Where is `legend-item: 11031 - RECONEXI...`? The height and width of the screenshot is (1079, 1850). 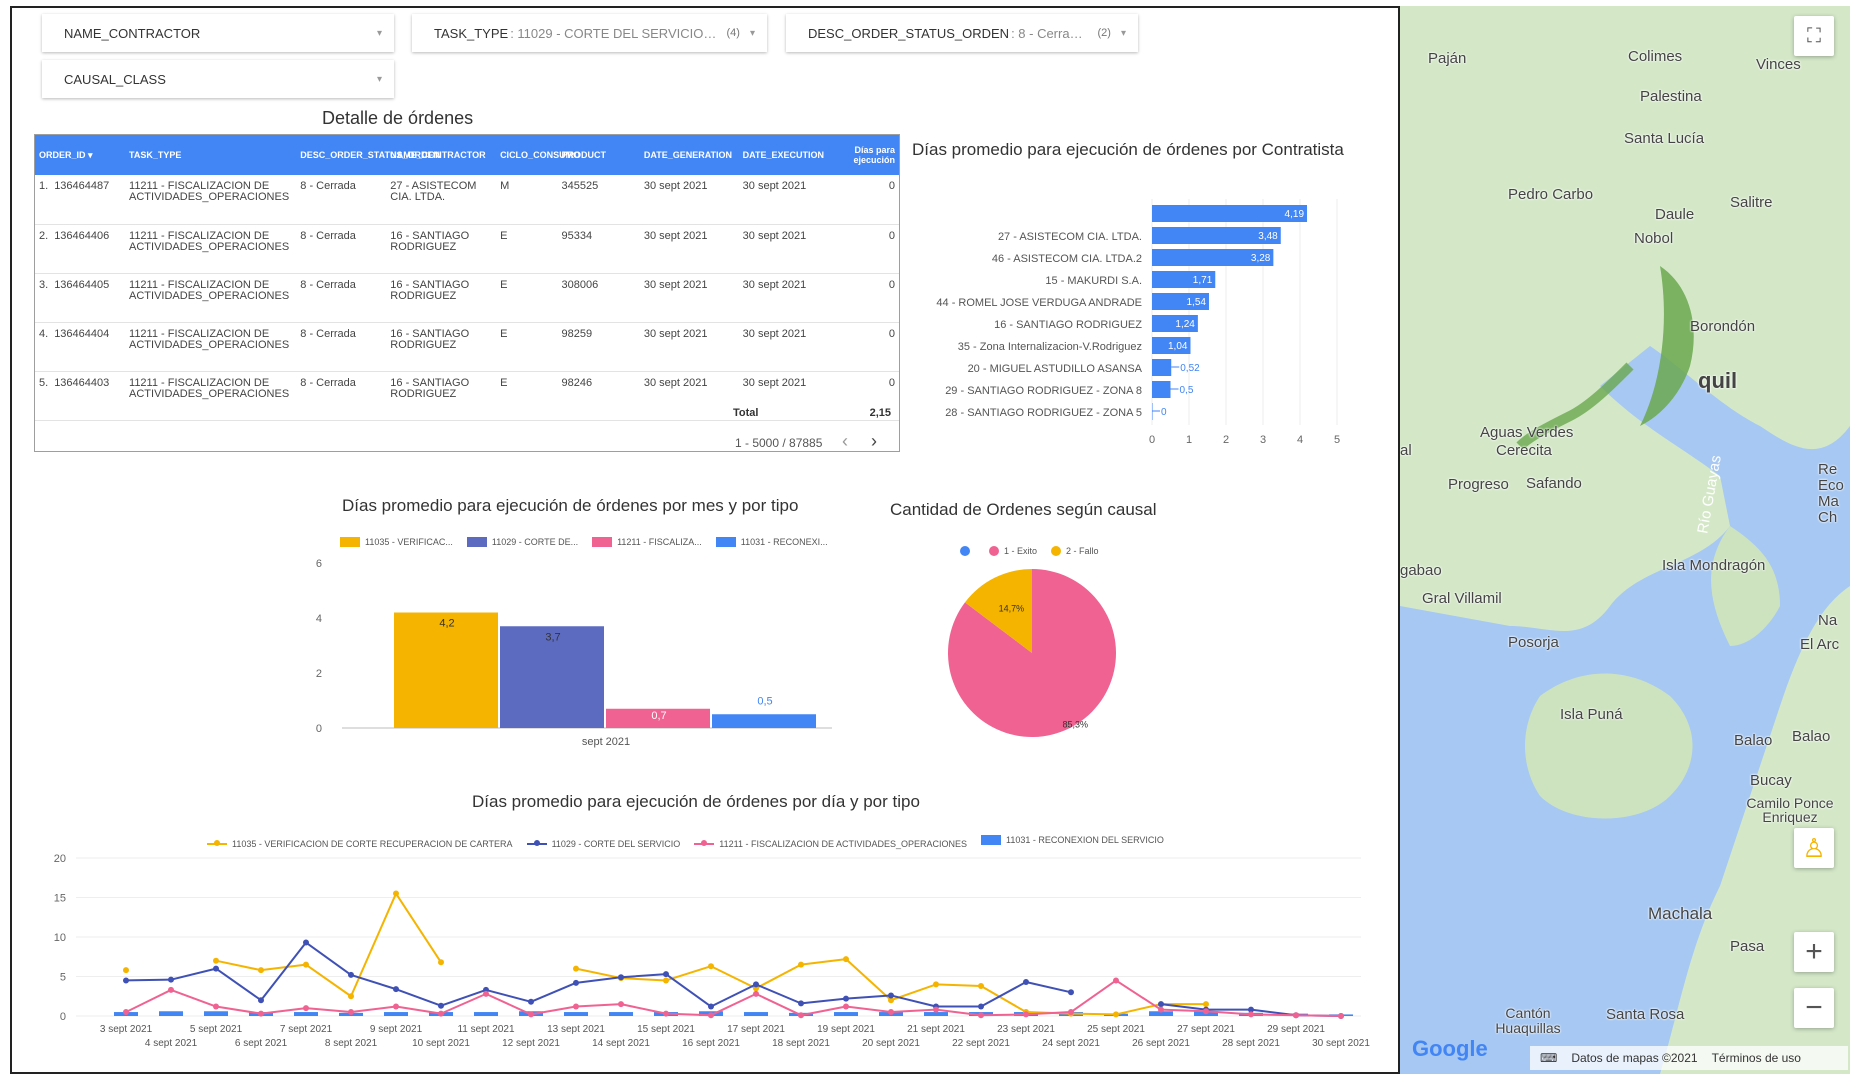
legend-item: 11031 - RECONEXI... is located at coordinates (771, 542).